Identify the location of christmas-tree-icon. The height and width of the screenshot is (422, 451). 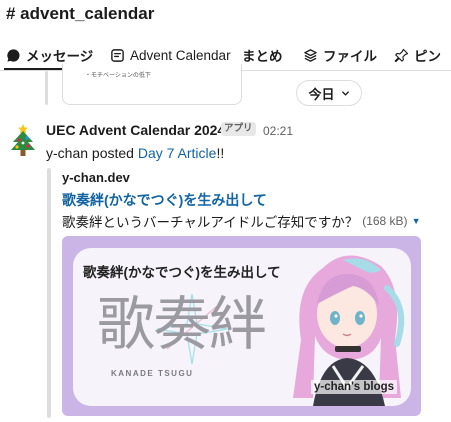
(23, 140).